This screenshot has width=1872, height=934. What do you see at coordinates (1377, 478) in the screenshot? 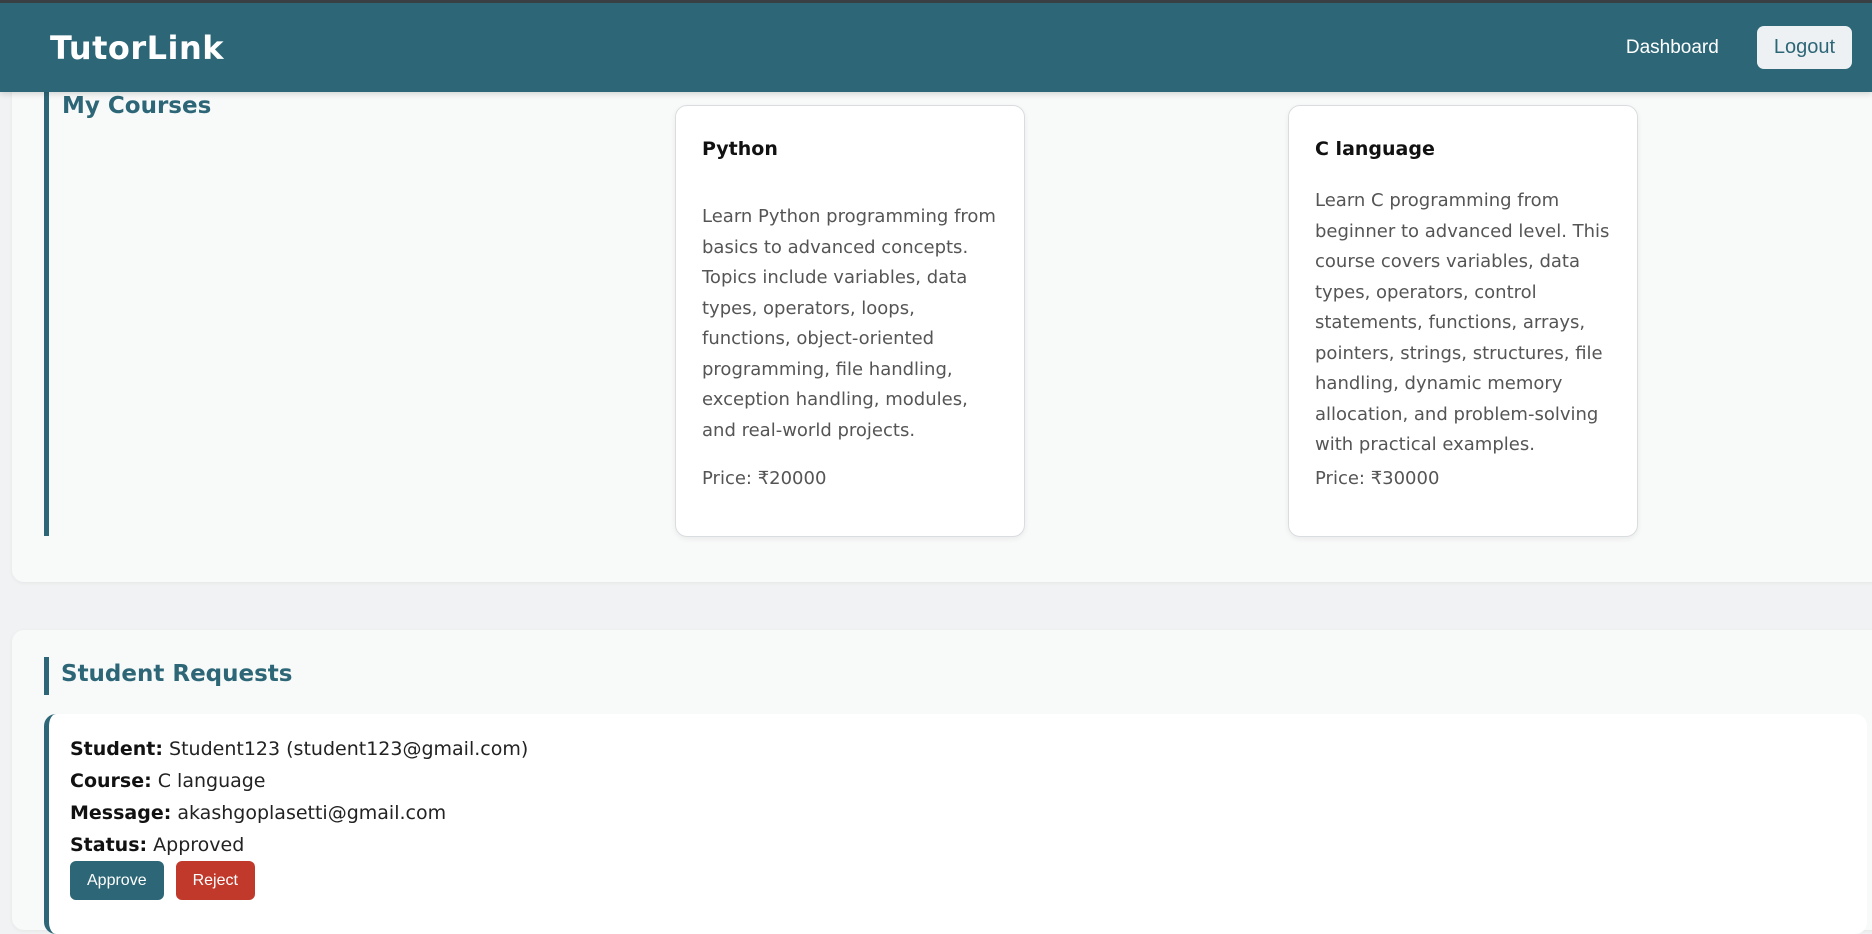
I see `course-price: Price: ₹30000` at bounding box center [1377, 478].